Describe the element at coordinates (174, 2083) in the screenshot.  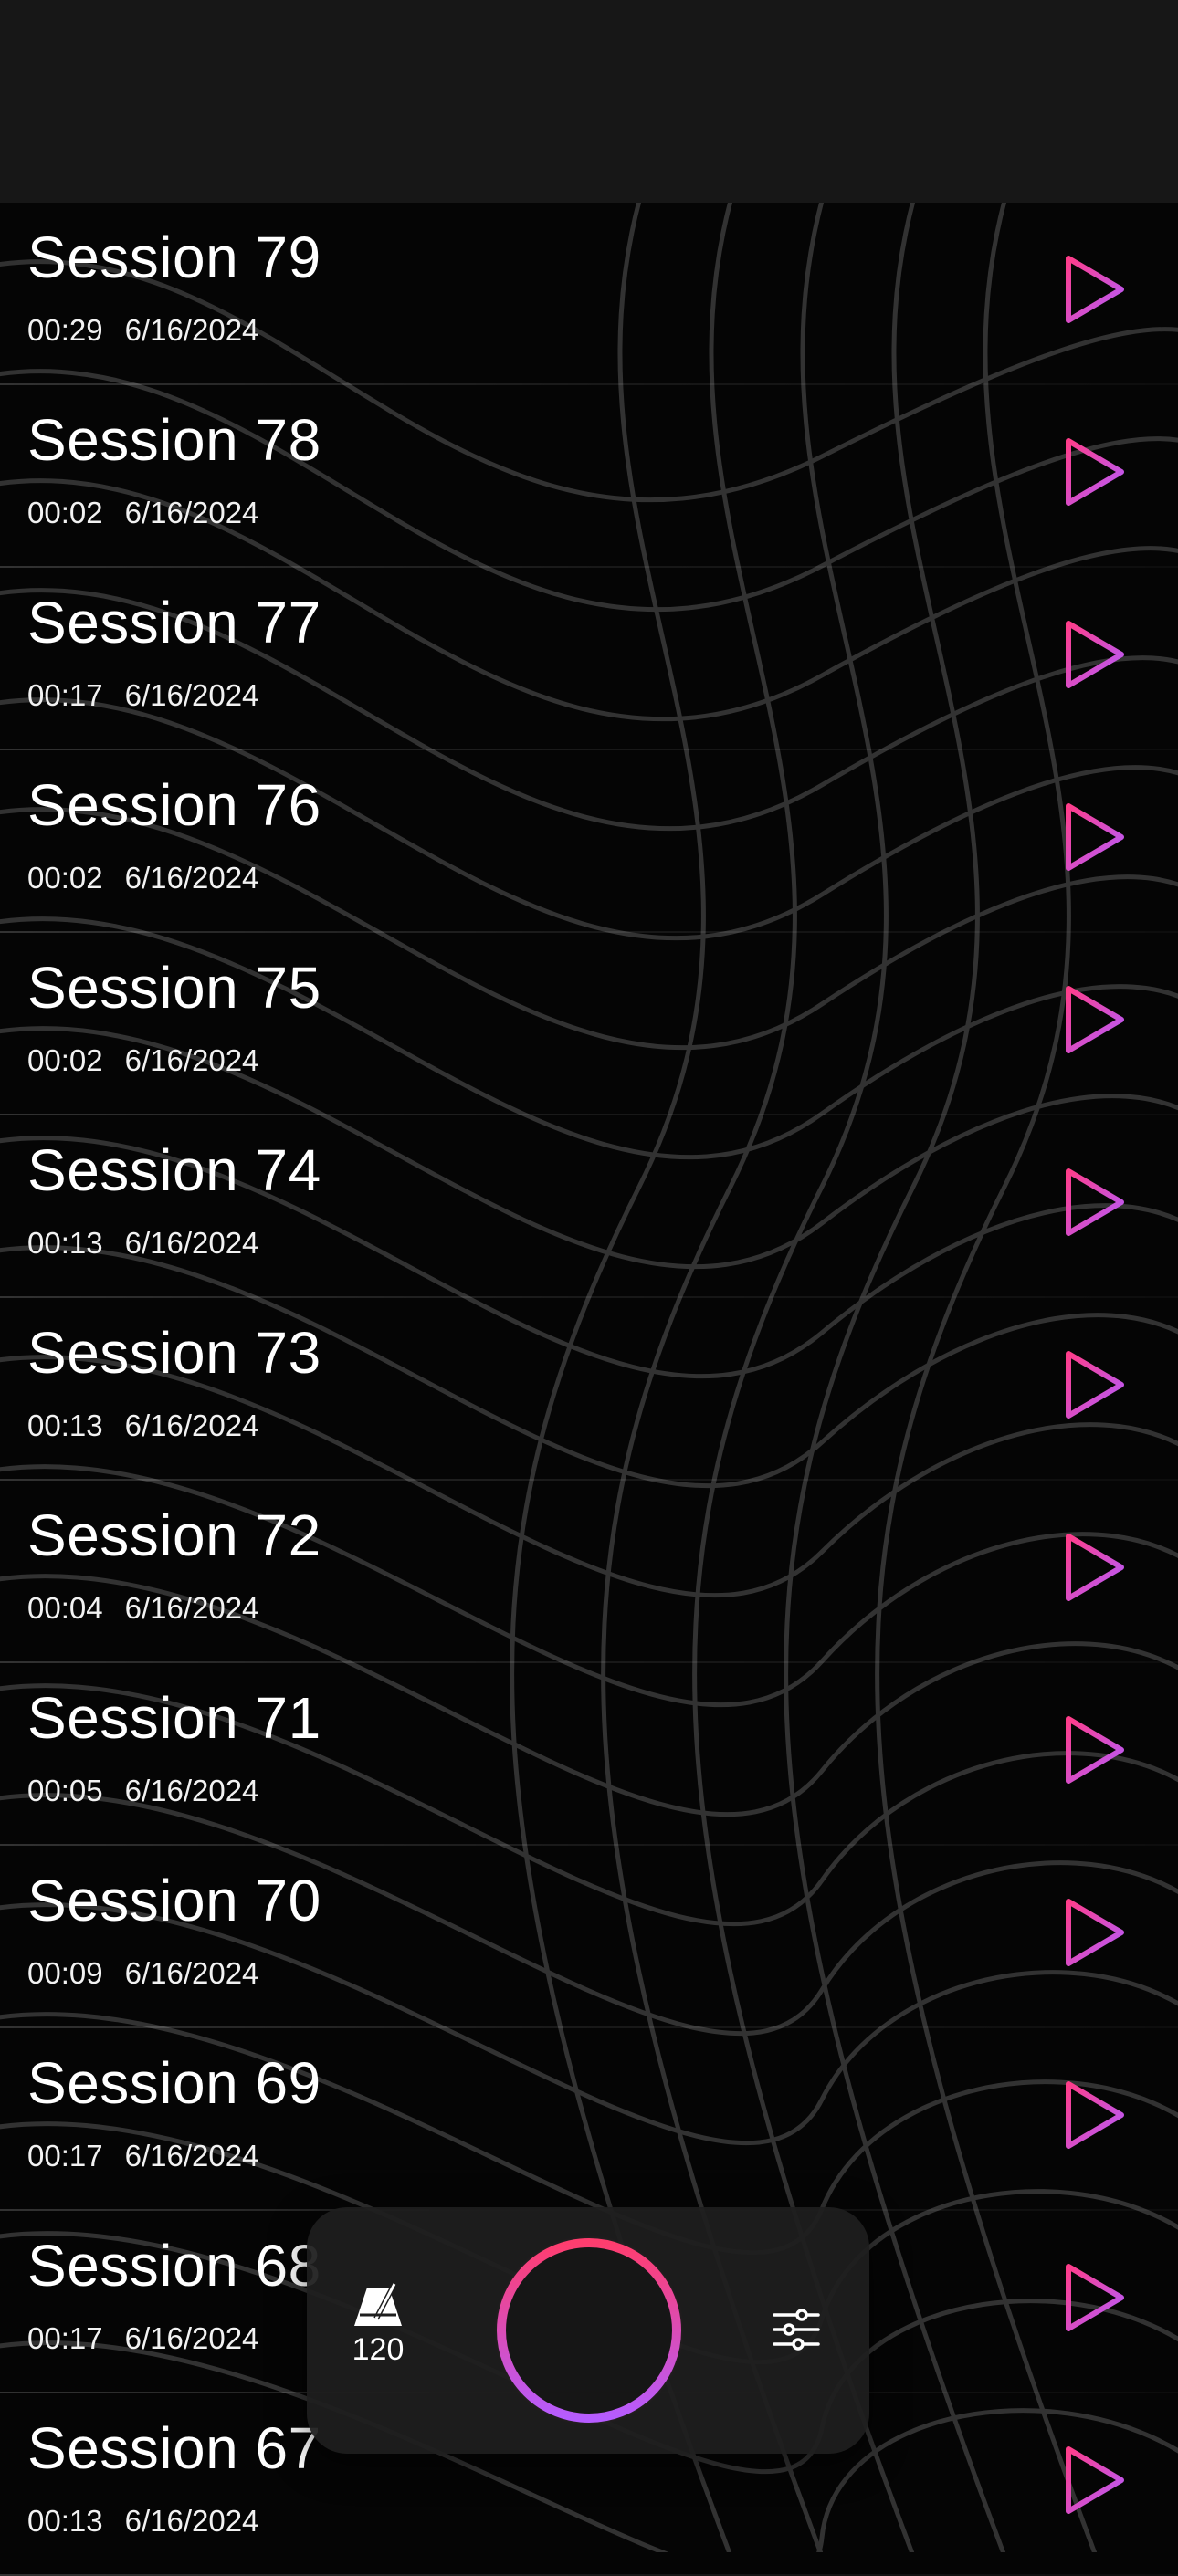
I see `session-title: Session 69` at that location.